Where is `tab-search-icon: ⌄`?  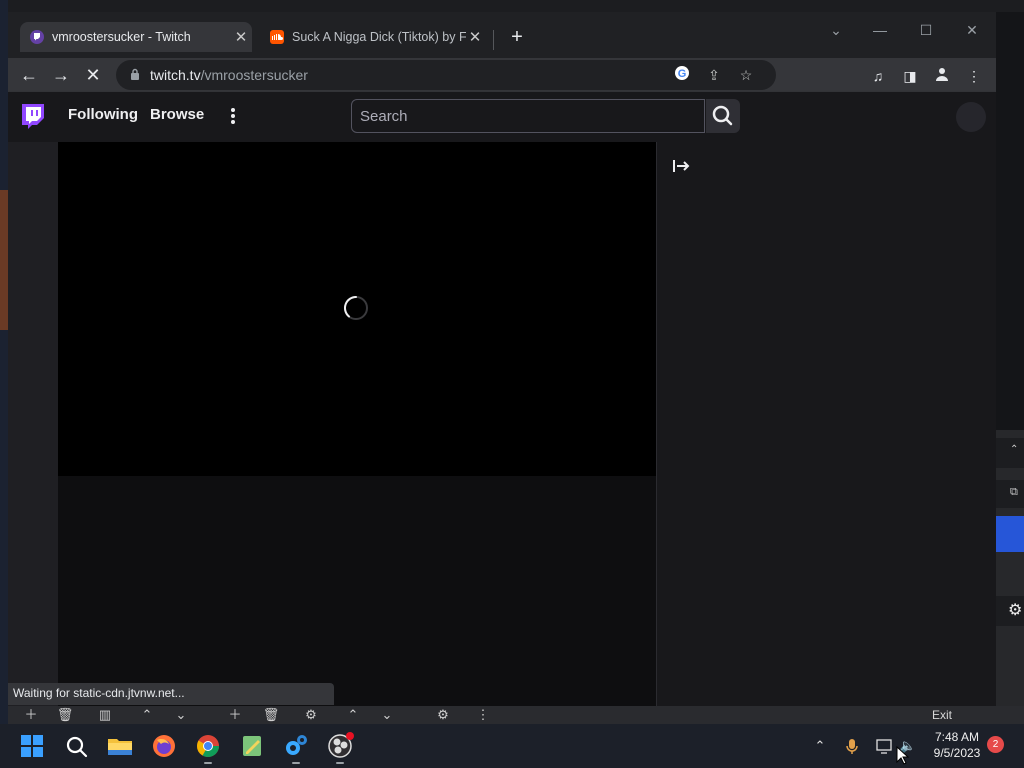 tab-search-icon: ⌄ is located at coordinates (836, 30).